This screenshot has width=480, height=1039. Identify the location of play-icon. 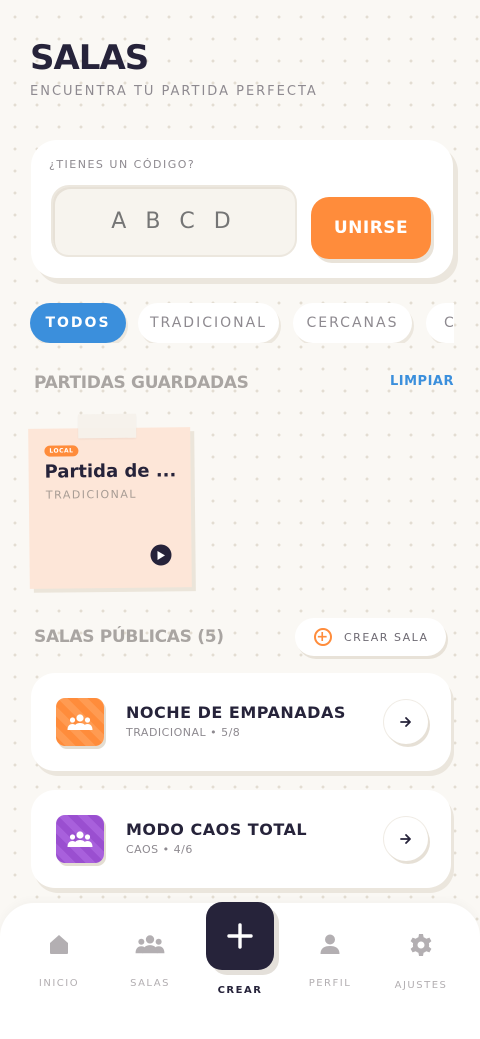
(161, 555).